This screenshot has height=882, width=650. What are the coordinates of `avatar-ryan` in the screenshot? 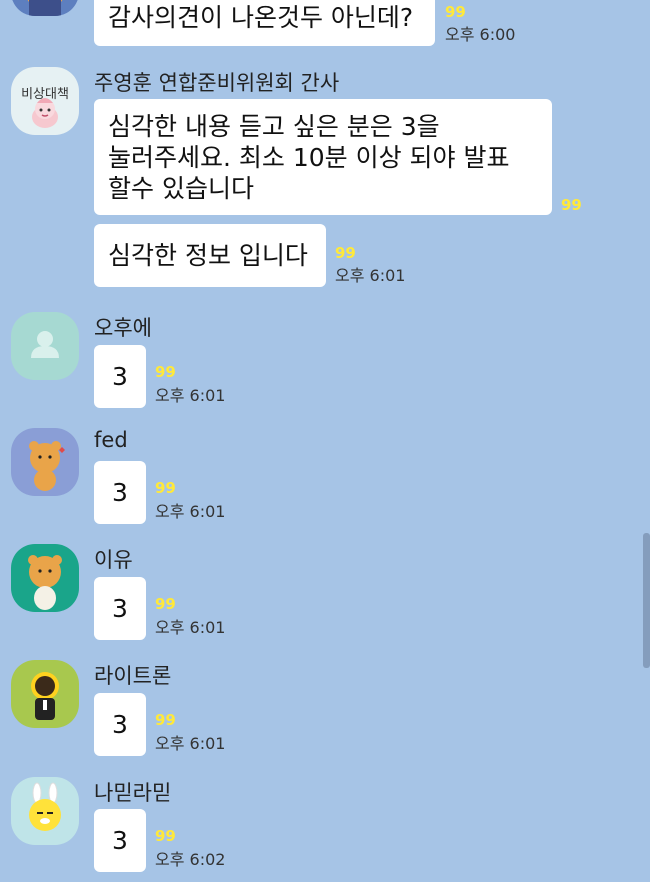 It's located at (45, 578).